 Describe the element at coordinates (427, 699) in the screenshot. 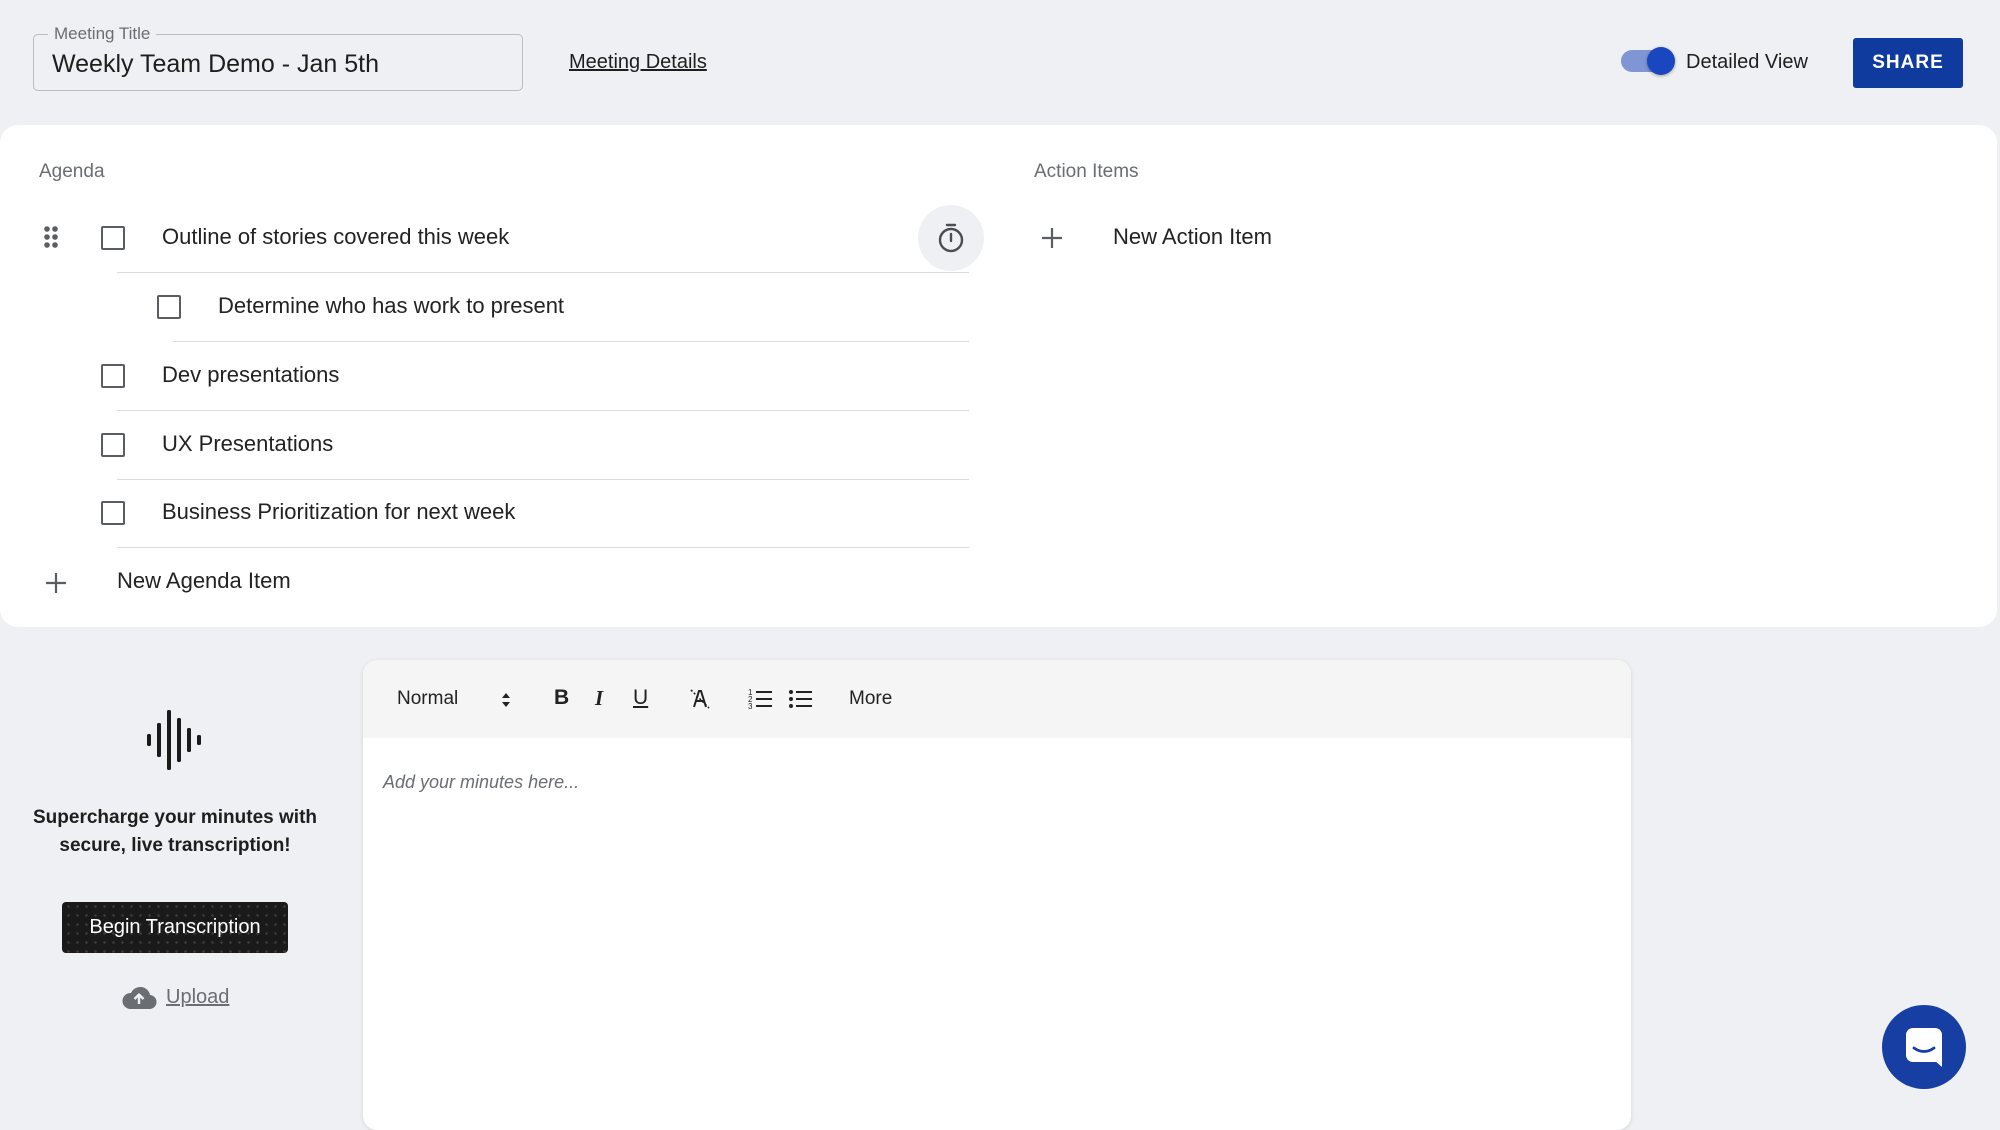

I see `text-style-select: Normal` at that location.